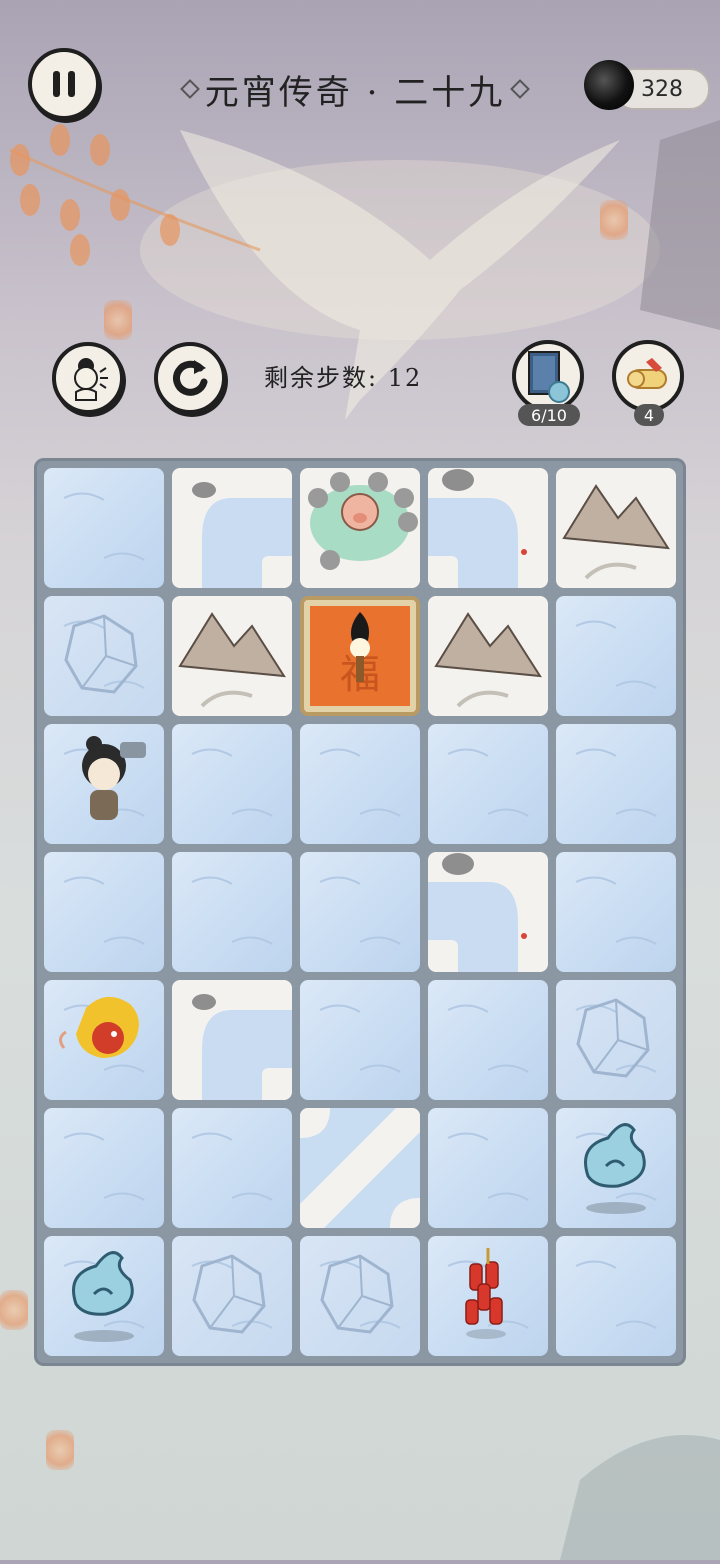  I want to click on scroll-count: 4, so click(649, 415).